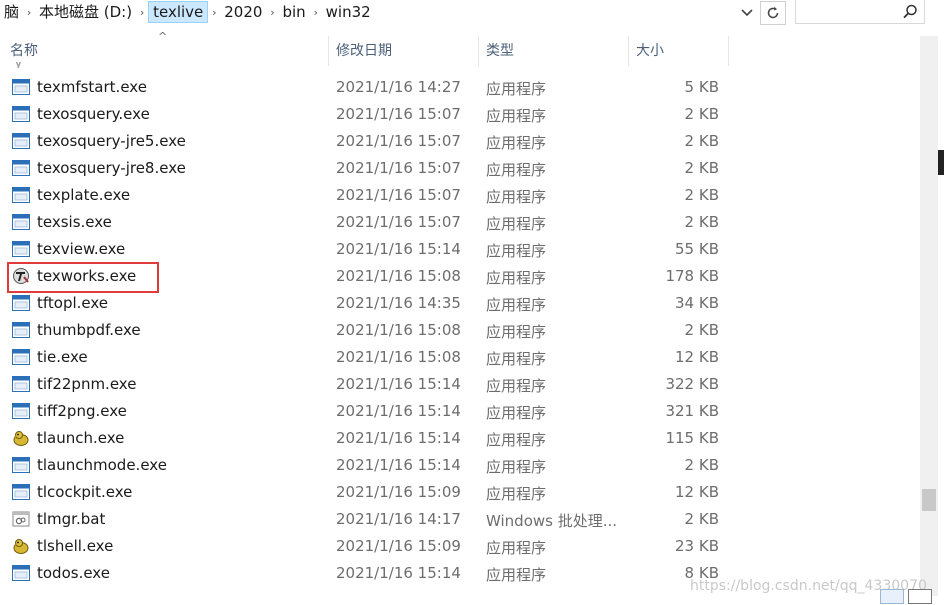 The height and width of the screenshot is (605, 944). Describe the element at coordinates (24, 51) in the screenshot. I see `column-name-label: 名称` at that location.